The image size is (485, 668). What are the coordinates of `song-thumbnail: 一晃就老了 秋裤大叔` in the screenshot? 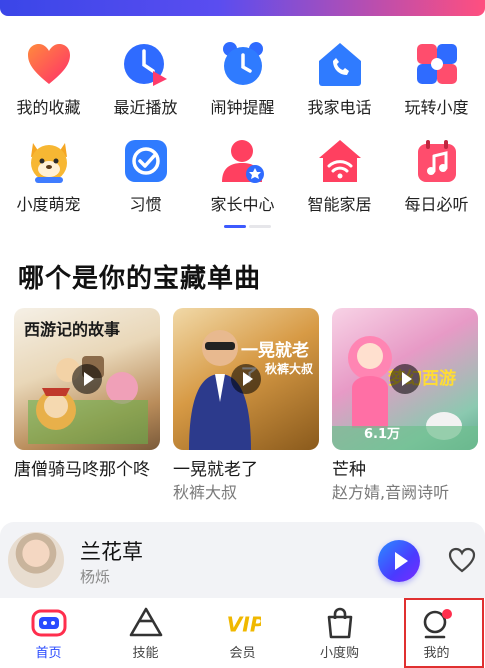 It's located at (246, 379).